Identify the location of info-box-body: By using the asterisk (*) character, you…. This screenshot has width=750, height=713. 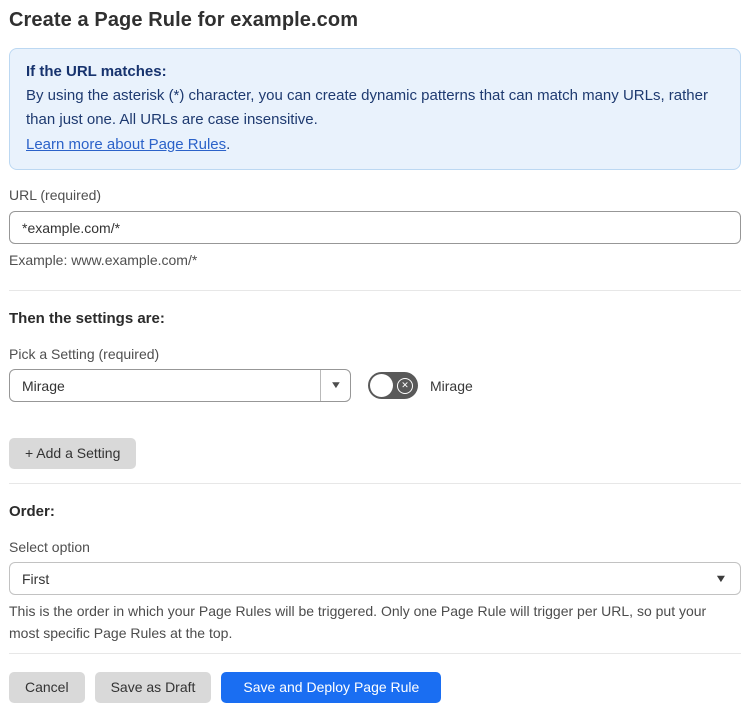
(367, 107).